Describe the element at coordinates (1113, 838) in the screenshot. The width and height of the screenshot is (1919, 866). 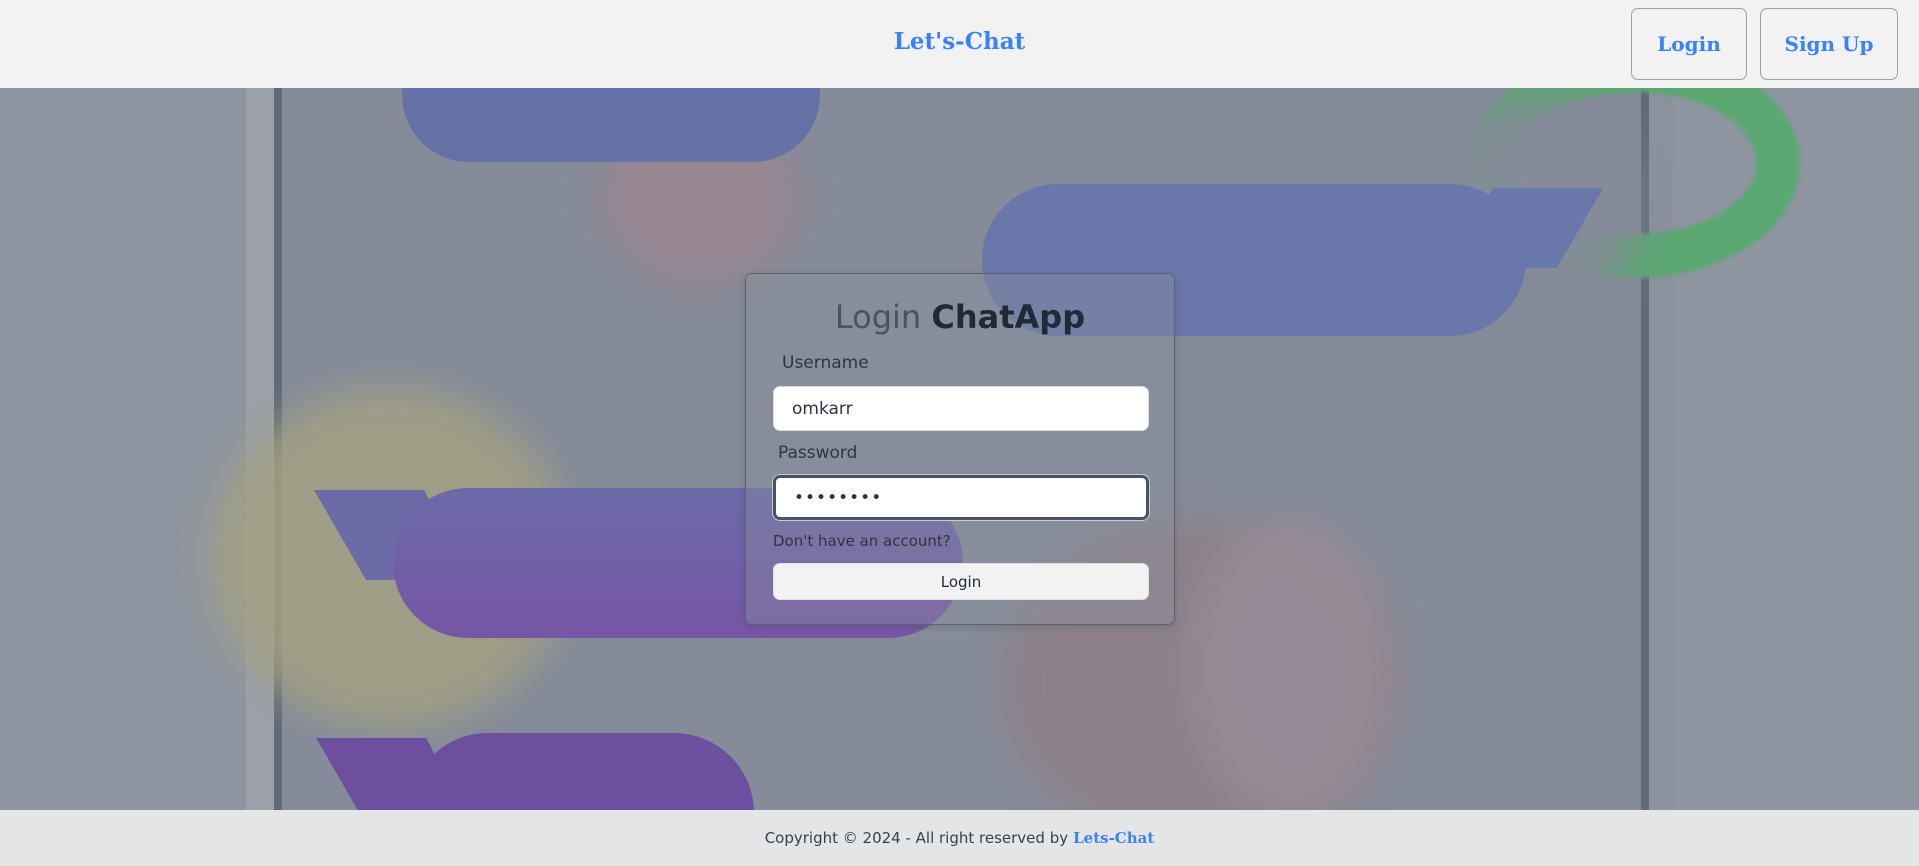
I see `footer-brand-link: Lets-Chat` at that location.